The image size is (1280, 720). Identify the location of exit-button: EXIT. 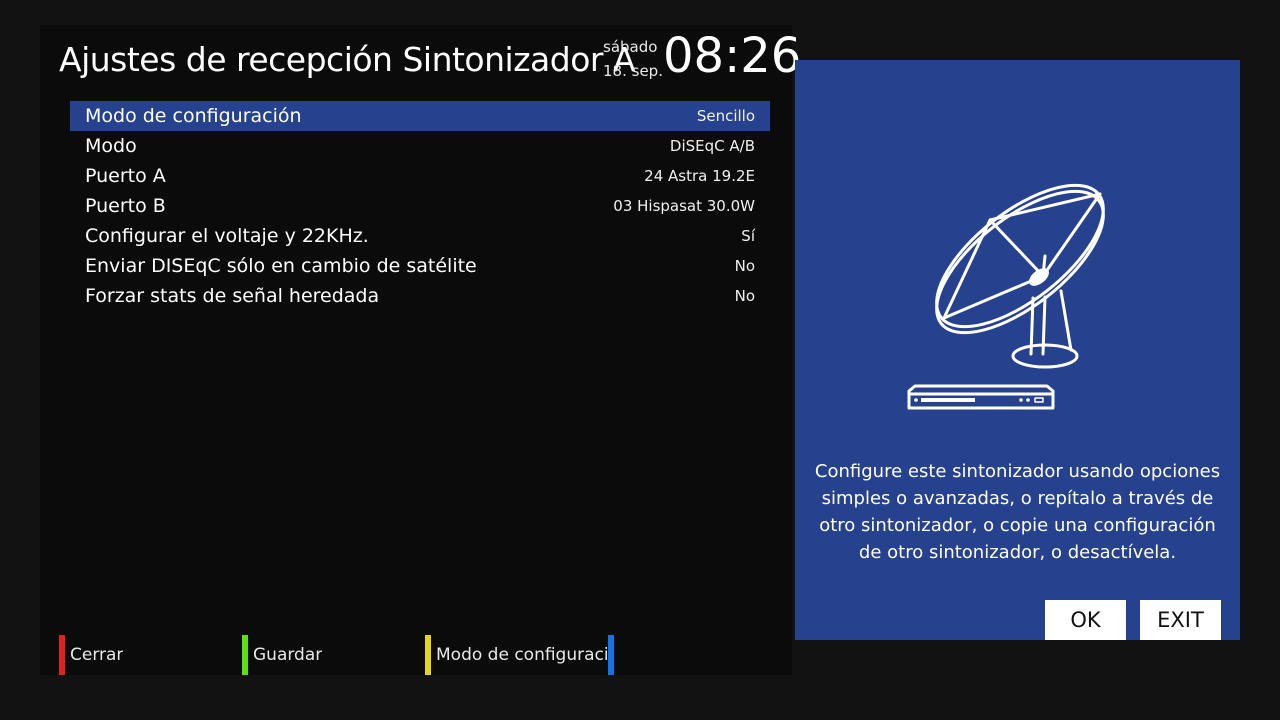
(1180, 620).